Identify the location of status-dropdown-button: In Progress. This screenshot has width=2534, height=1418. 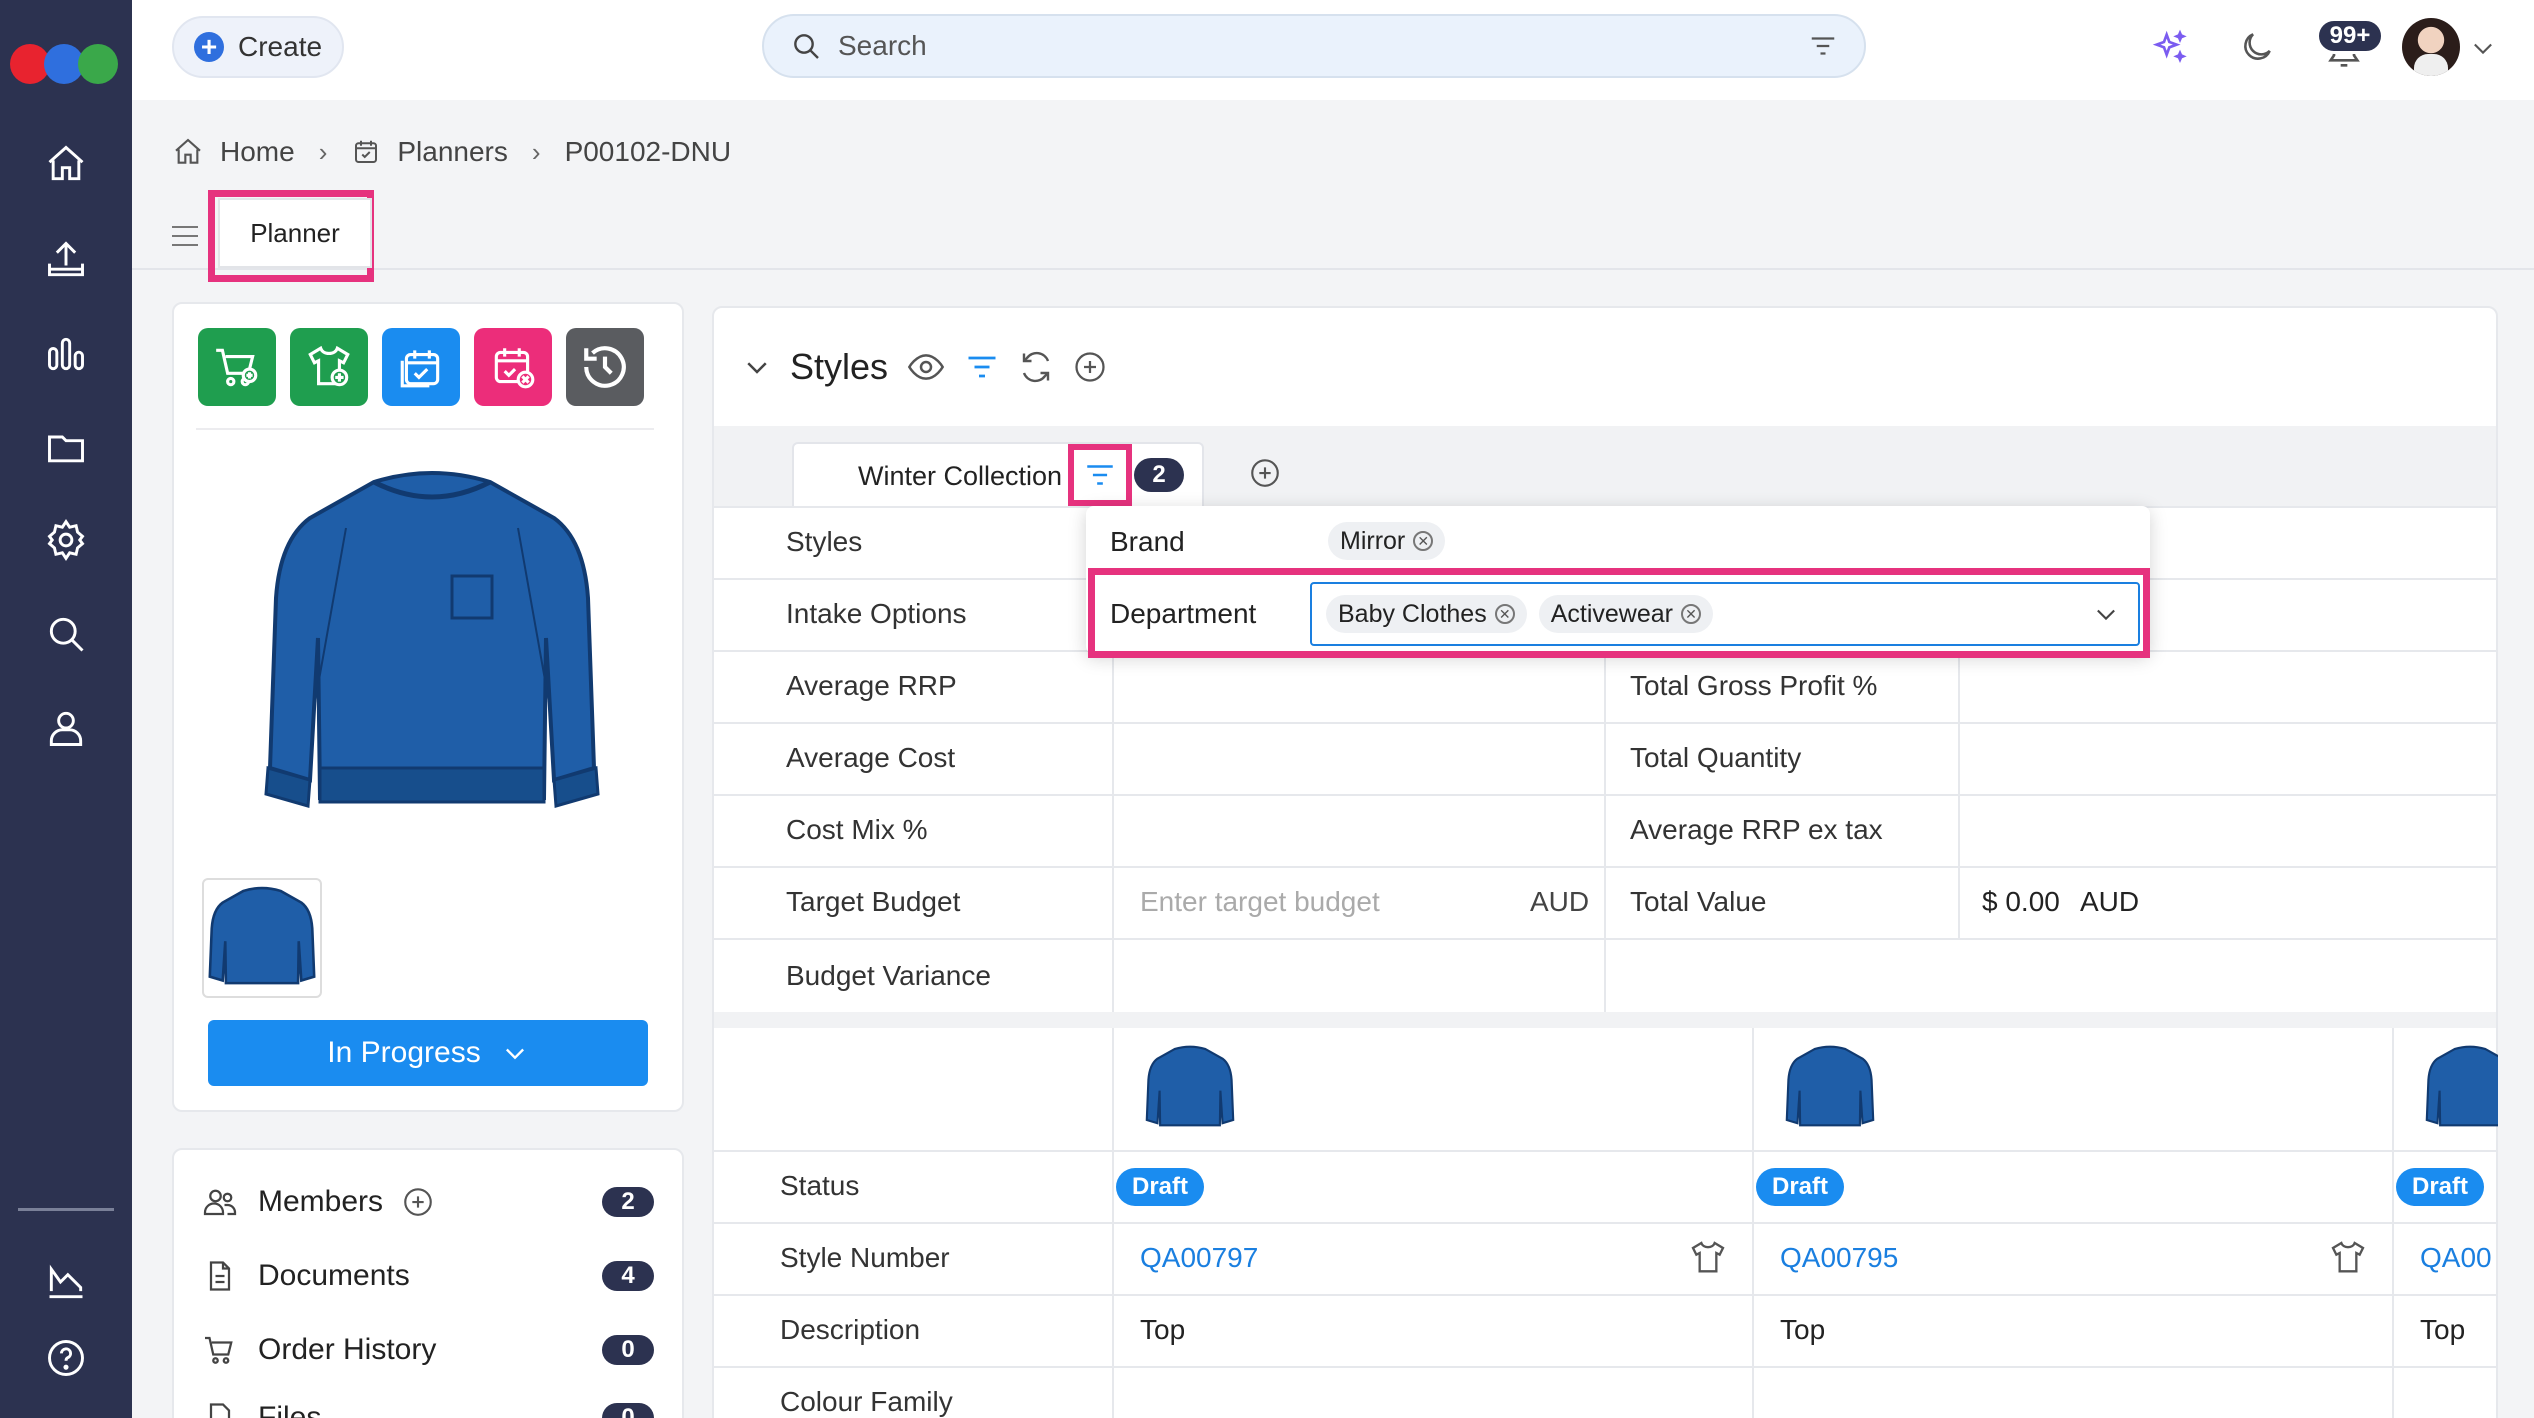
(428, 1053).